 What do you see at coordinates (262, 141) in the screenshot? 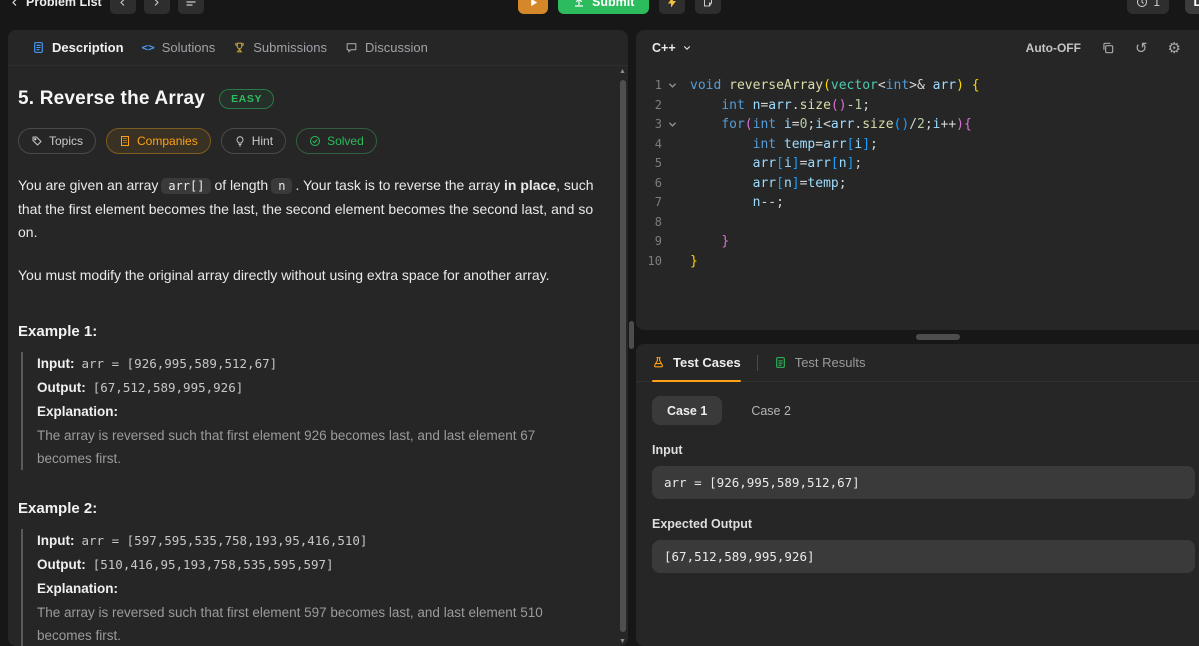
I see `hint-label: Hint` at bounding box center [262, 141].